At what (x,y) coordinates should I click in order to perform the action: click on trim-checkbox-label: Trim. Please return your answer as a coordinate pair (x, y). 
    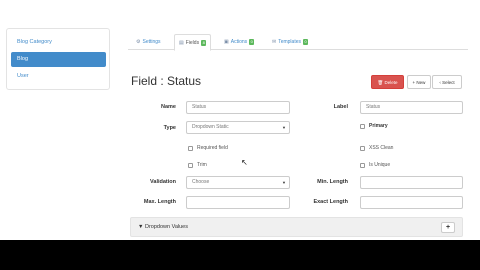
    Looking at the image, I should click on (202, 165).